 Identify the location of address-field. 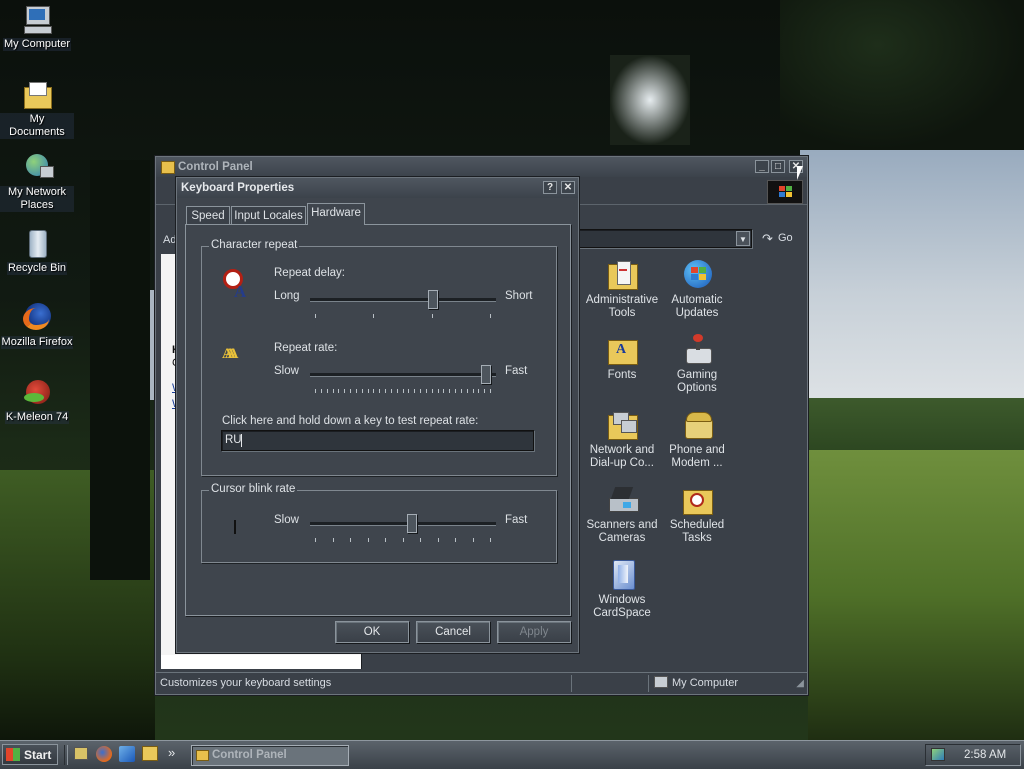
(665, 238).